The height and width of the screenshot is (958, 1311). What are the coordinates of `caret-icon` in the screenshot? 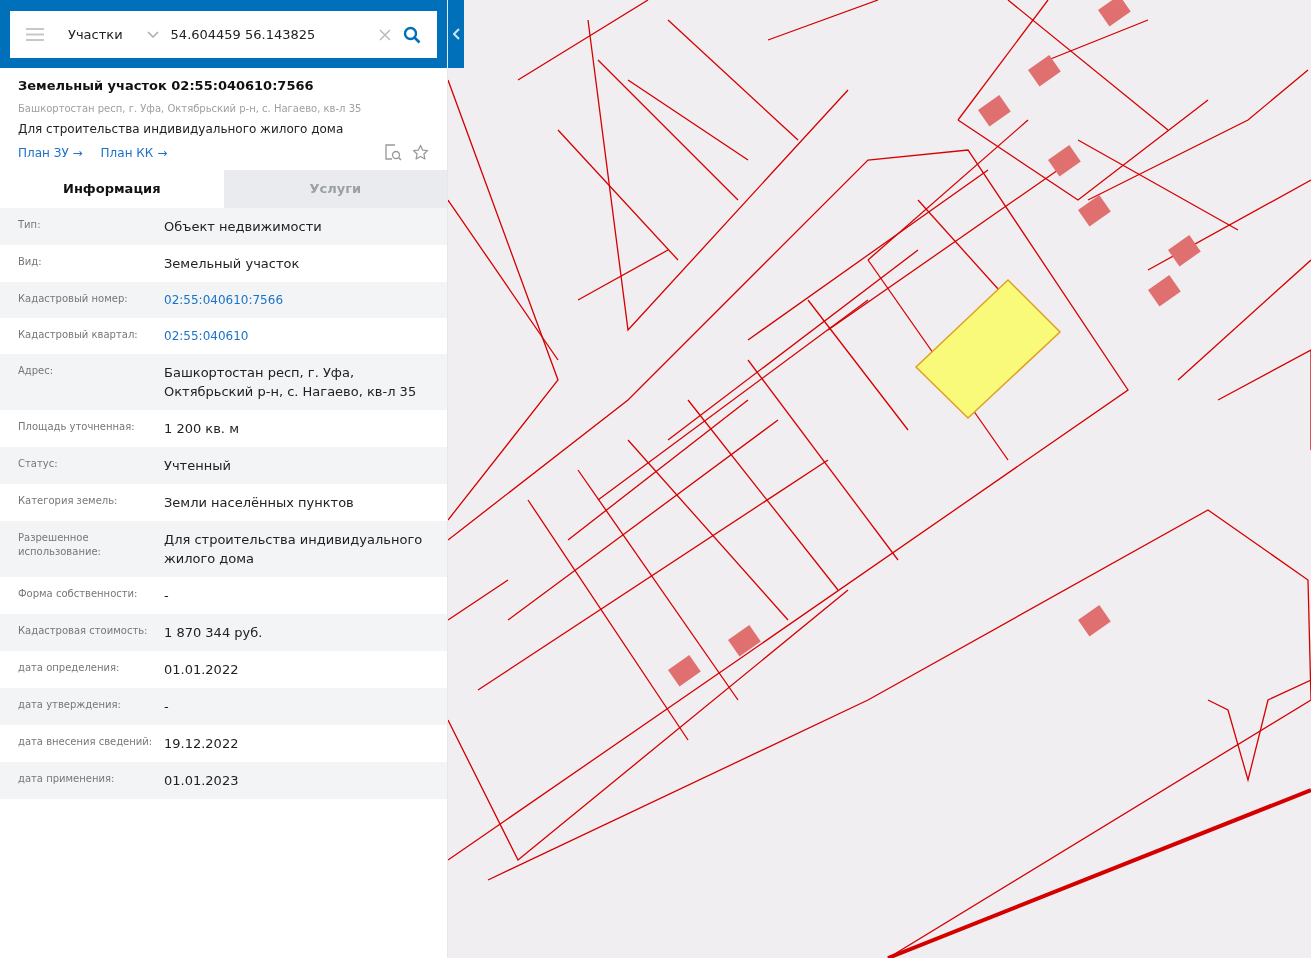 It's located at (152, 34).